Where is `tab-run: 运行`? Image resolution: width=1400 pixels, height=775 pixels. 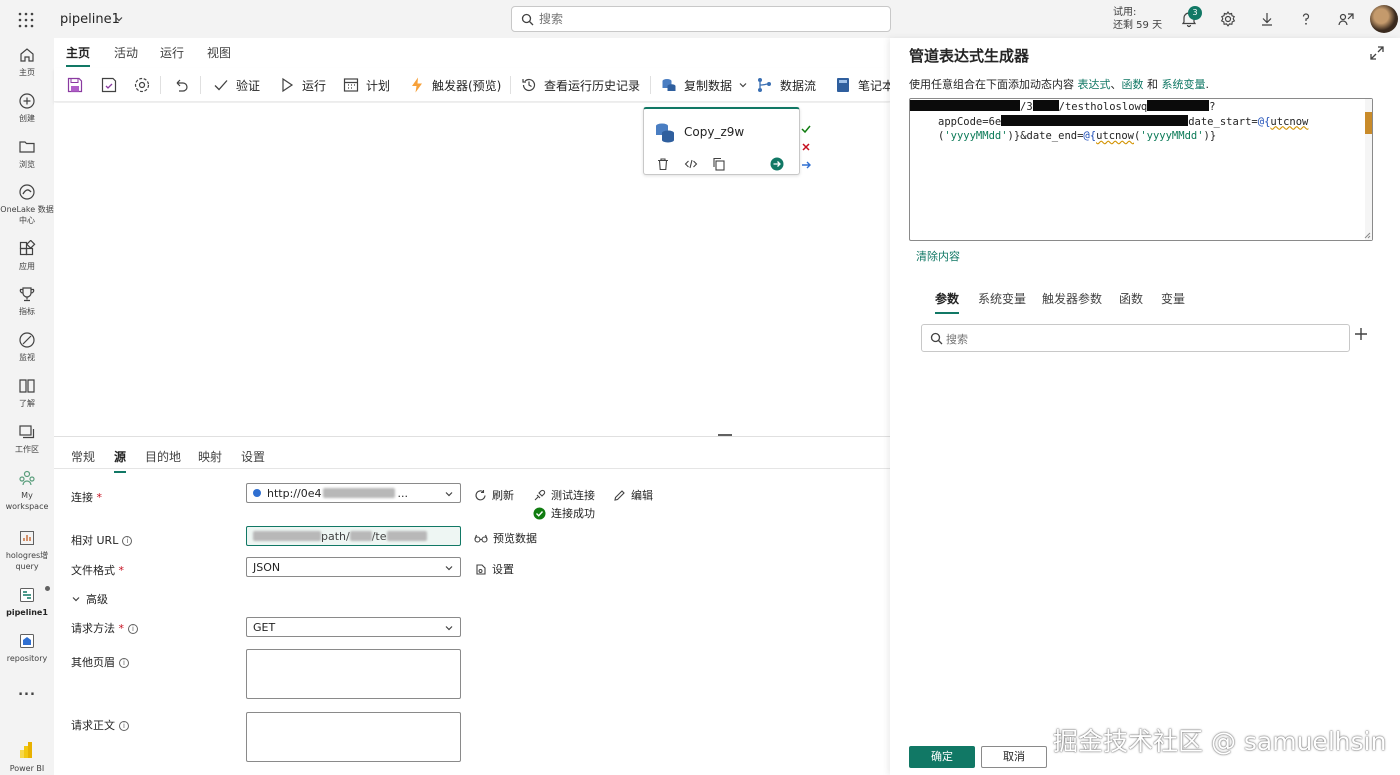
tab-run: 运行 is located at coordinates (172, 52).